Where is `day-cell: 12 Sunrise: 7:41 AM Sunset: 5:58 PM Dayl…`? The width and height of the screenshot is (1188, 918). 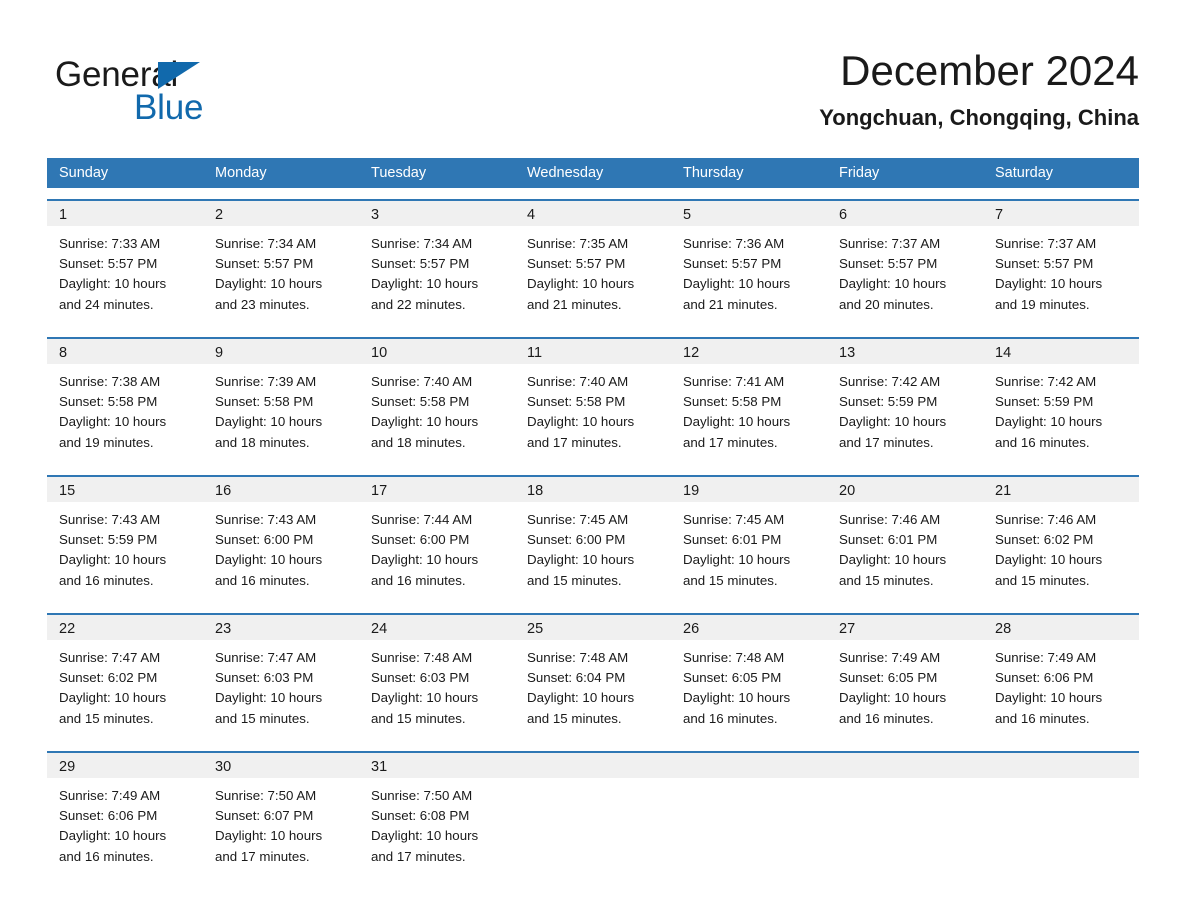
day-cell: 12 Sunrise: 7:41 AM Sunset: 5:58 PM Dayl… is located at coordinates (749, 401).